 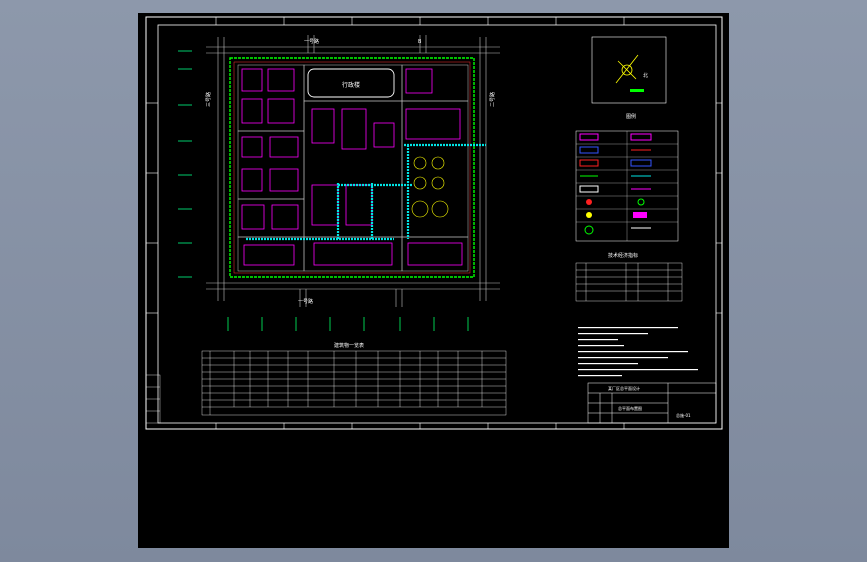 What do you see at coordinates (305, 301) in the screenshot?
I see `south-road-label: 一号路` at bounding box center [305, 301].